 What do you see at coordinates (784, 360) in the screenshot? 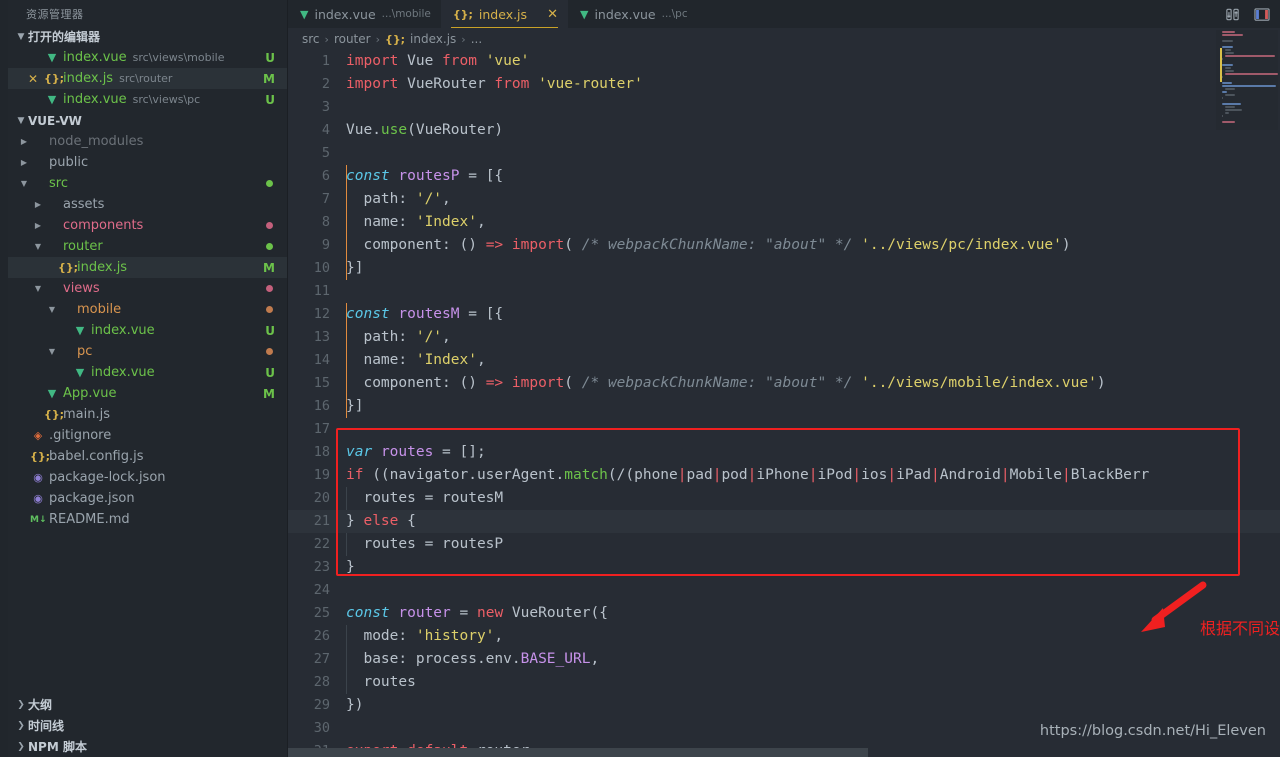
I see `code-line: 14 name: 'Index',` at bounding box center [784, 360].